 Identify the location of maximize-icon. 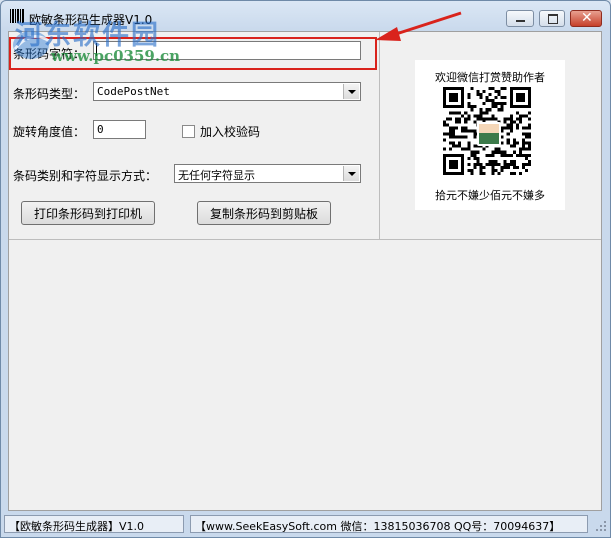
(553, 19).